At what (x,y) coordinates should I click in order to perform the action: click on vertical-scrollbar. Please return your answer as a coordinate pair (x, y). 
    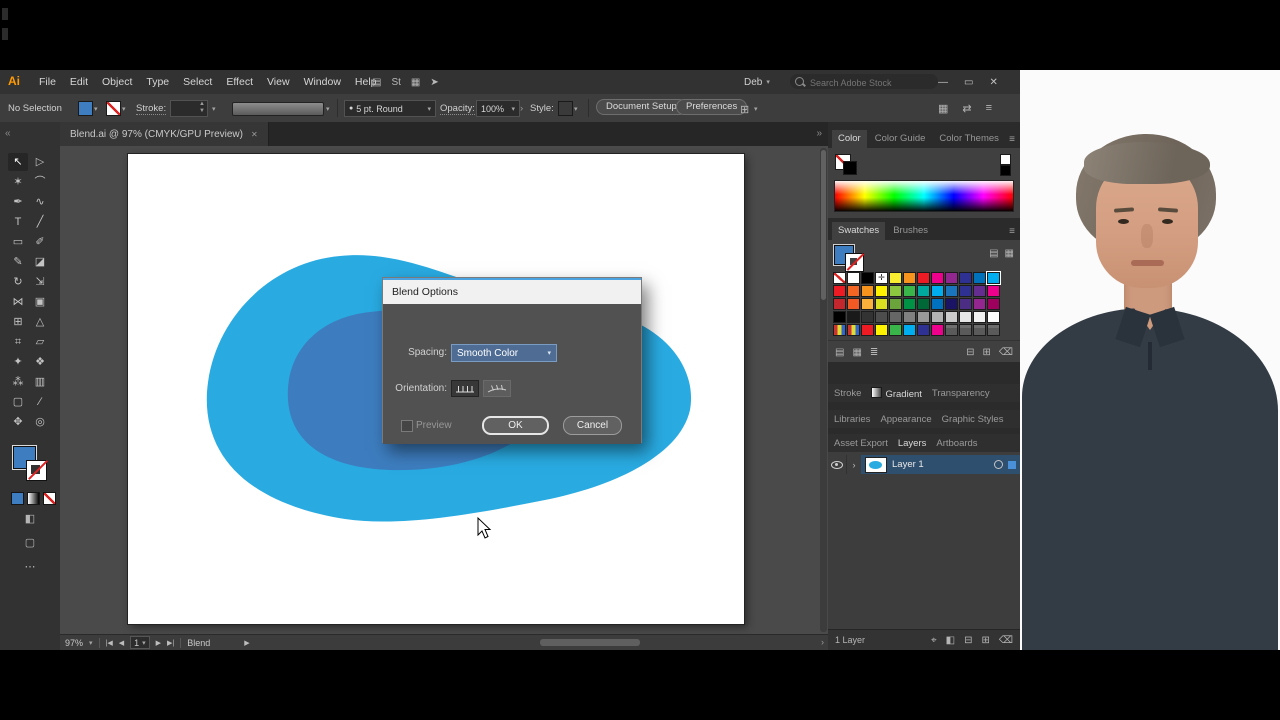
    Looking at the image, I should click on (823, 390).